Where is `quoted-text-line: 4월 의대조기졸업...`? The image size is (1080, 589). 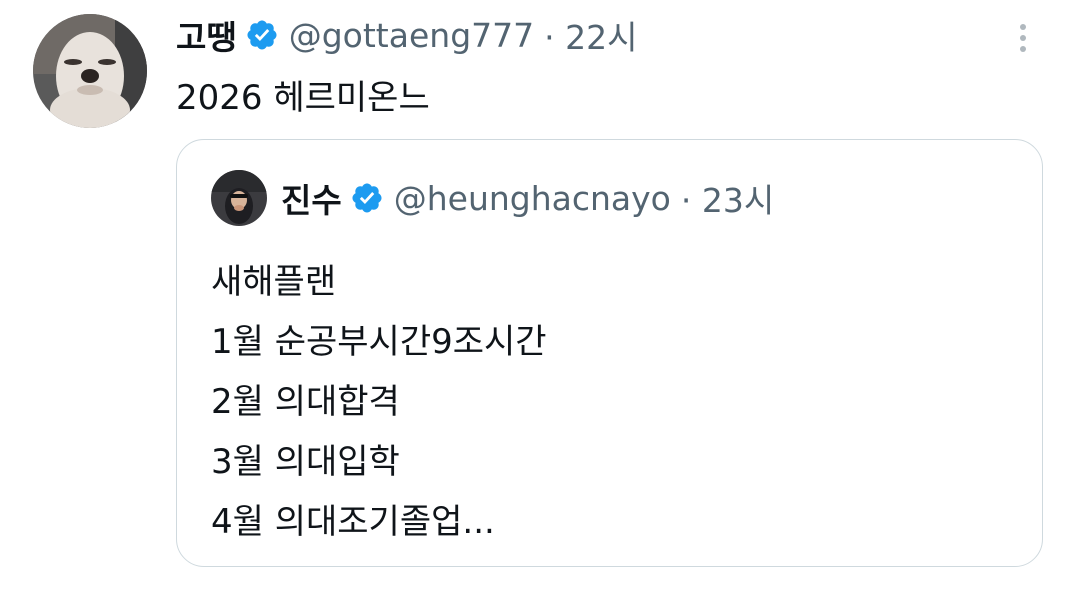
quoted-text-line: 4월 의대조기졸업... is located at coordinates (353, 522).